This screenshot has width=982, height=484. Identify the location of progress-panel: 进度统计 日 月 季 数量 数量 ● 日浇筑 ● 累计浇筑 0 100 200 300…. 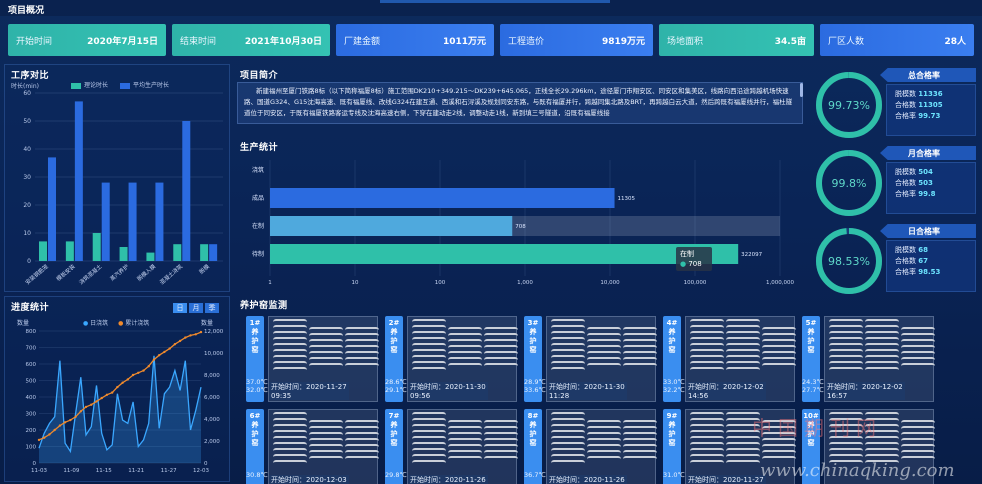
(117, 389).